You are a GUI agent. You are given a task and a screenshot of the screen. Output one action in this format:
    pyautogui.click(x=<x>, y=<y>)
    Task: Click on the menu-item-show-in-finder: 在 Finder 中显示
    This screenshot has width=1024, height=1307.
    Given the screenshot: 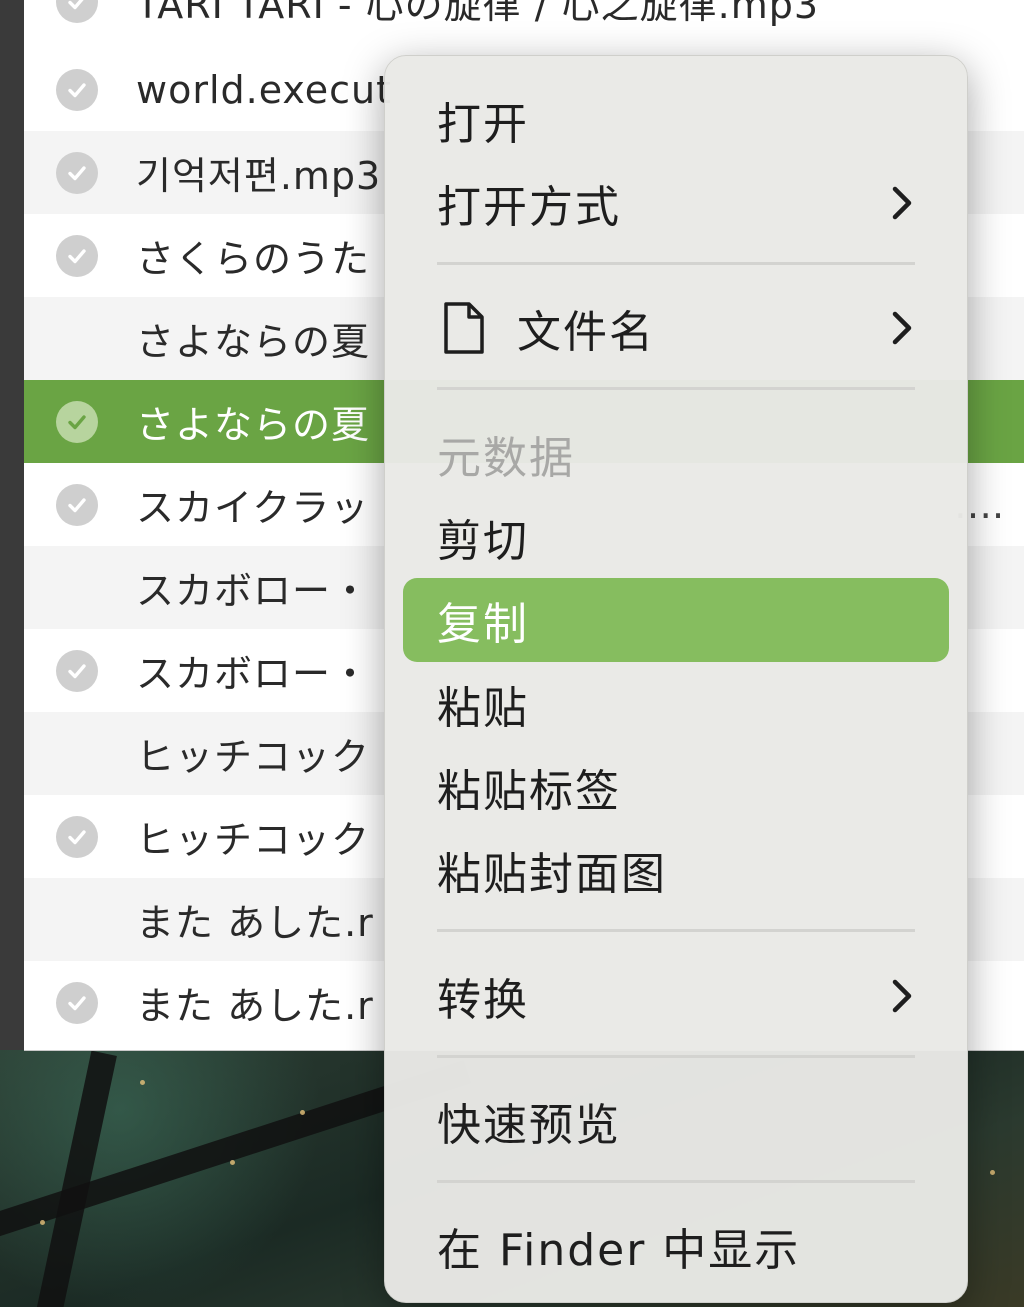 What is the action you would take?
    pyautogui.click(x=676, y=1246)
    